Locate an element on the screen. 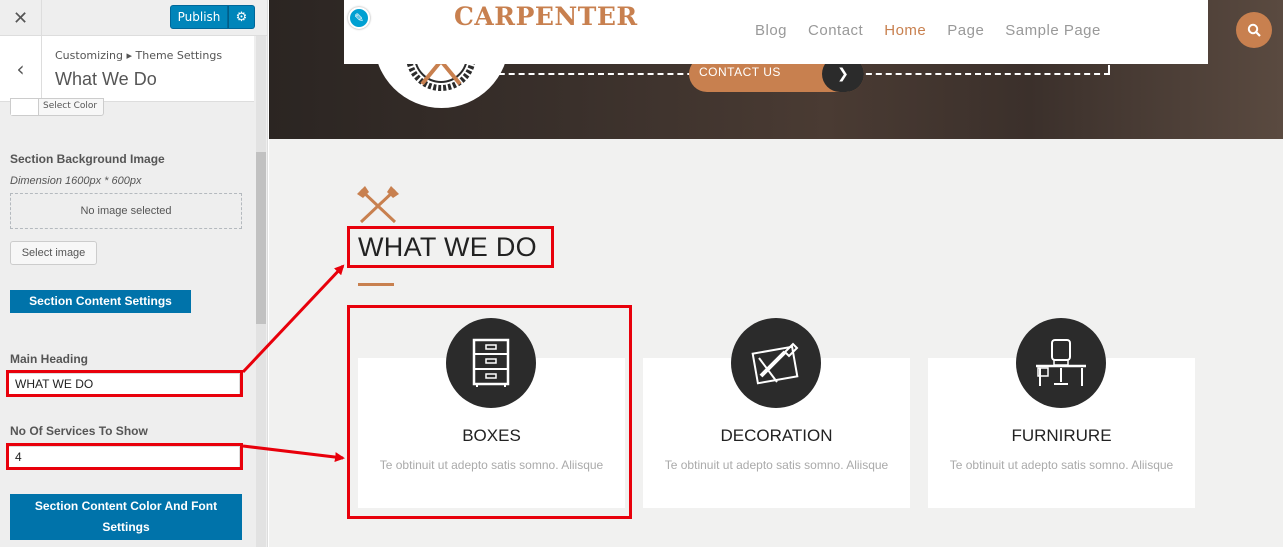 This screenshot has width=1283, height=547. service-title: DECORATION is located at coordinates (776, 435).